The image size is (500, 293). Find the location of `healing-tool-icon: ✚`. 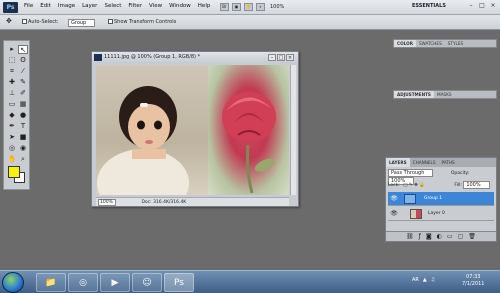

healing-tool-icon: ✚ is located at coordinates (12, 82).